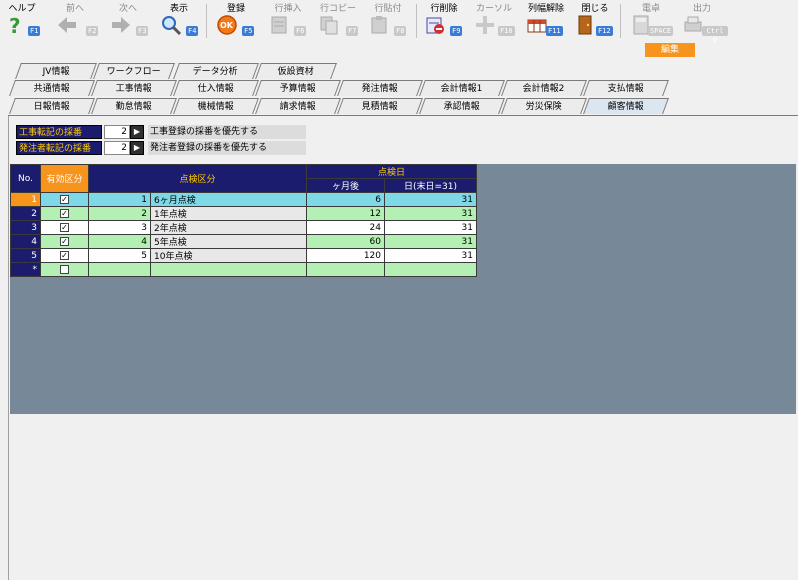 The height and width of the screenshot is (580, 798). Describe the element at coordinates (329, 25) in the screenshot. I see `row-copy-icon` at that location.